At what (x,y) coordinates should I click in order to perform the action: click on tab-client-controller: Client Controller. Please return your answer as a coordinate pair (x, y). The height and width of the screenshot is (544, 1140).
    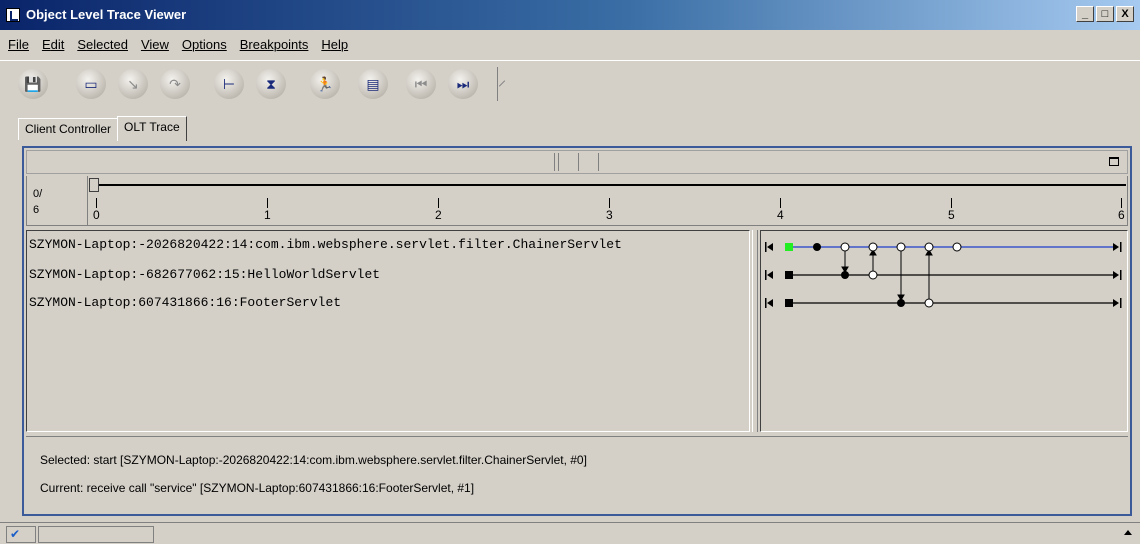
    Looking at the image, I should click on (68, 129).